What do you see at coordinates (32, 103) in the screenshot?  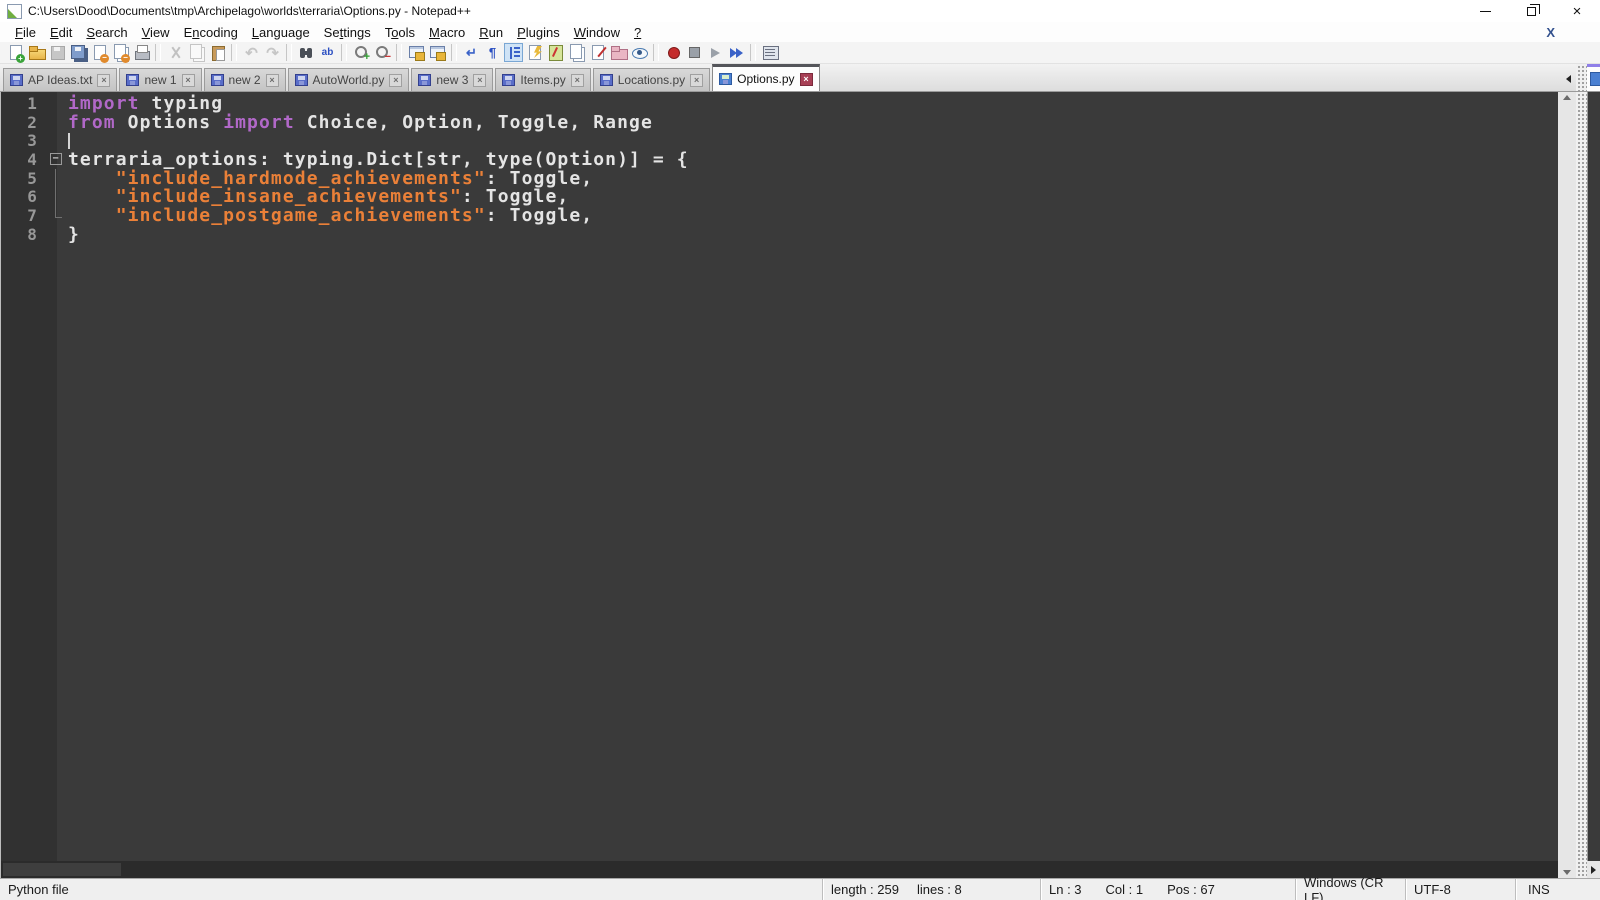 I see `line-number: 1` at bounding box center [32, 103].